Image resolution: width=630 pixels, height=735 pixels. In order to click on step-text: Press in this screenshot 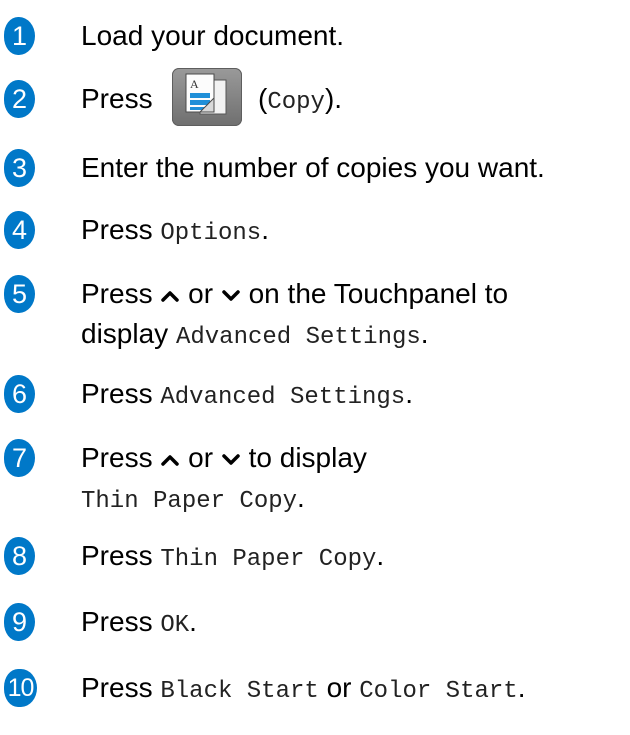, I will do `click(117, 99)`.